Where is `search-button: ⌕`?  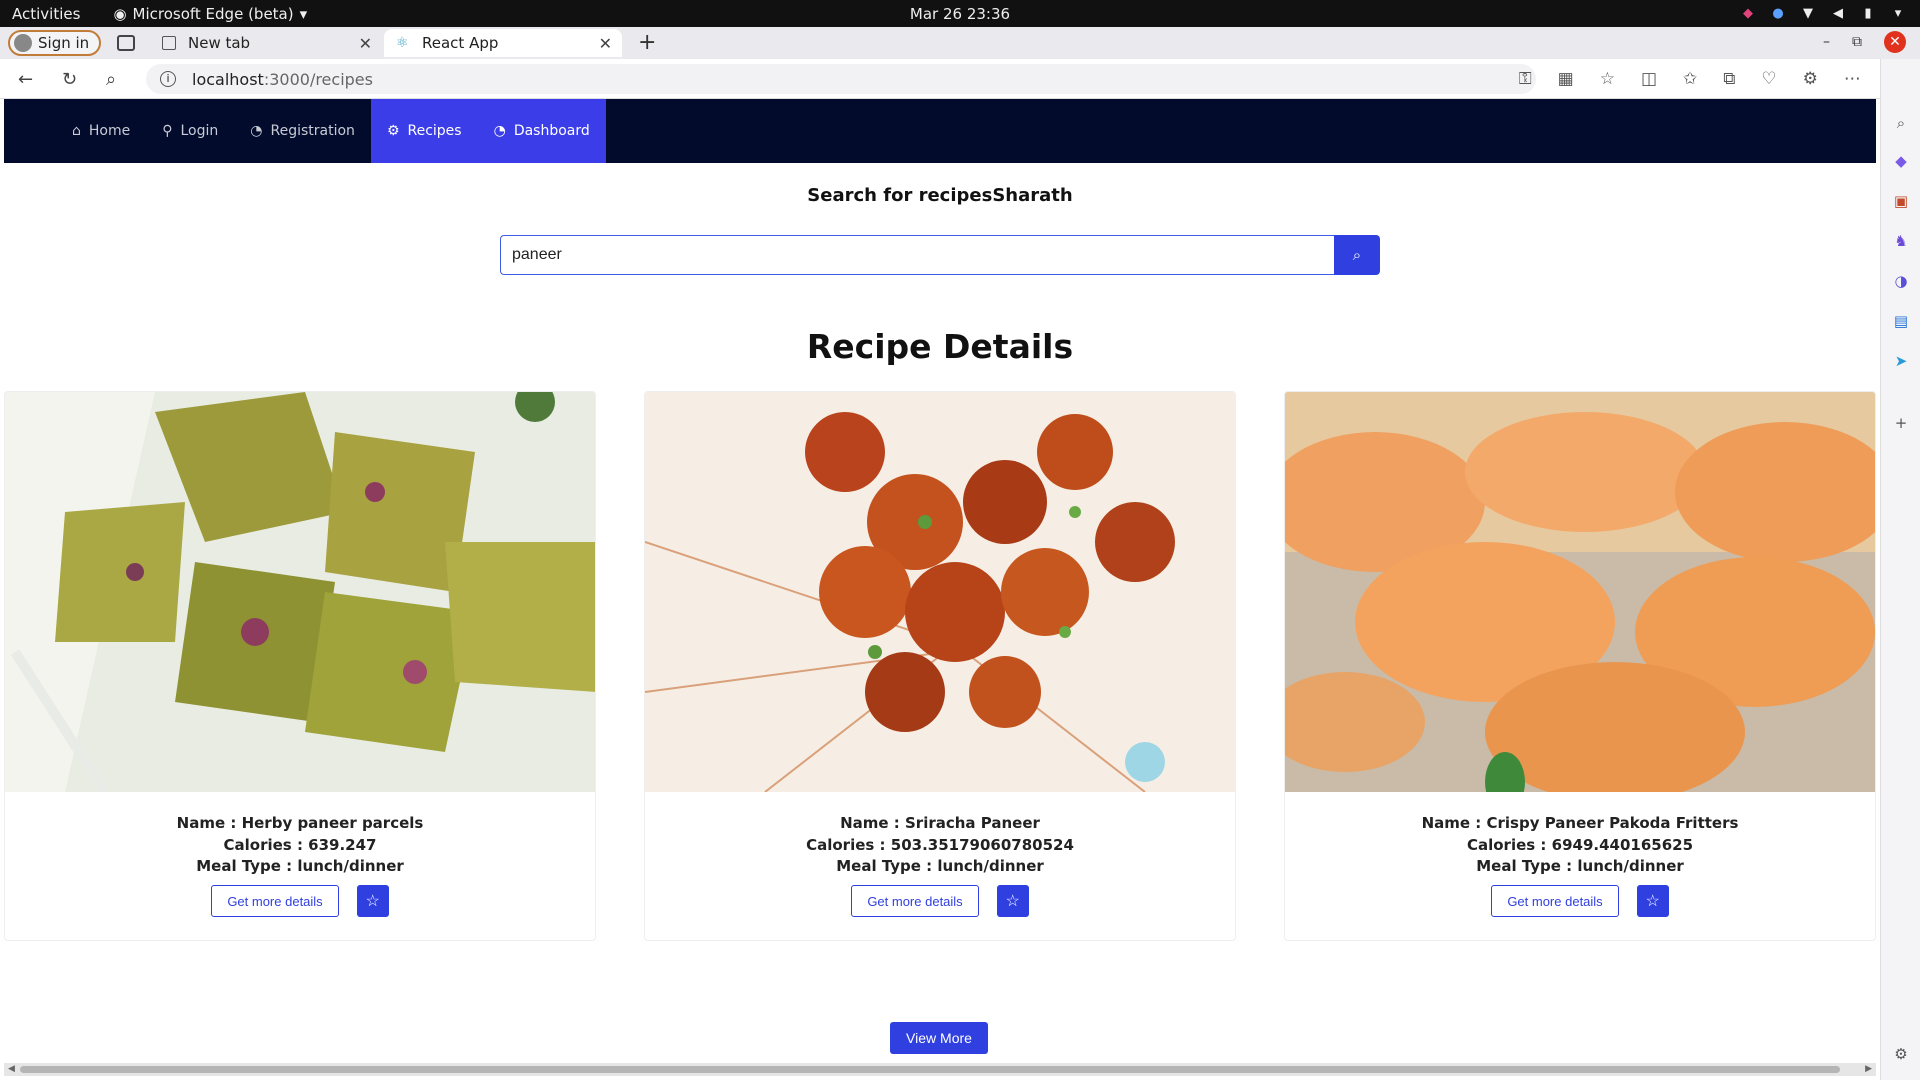
search-button: ⌕ is located at coordinates (1357, 255).